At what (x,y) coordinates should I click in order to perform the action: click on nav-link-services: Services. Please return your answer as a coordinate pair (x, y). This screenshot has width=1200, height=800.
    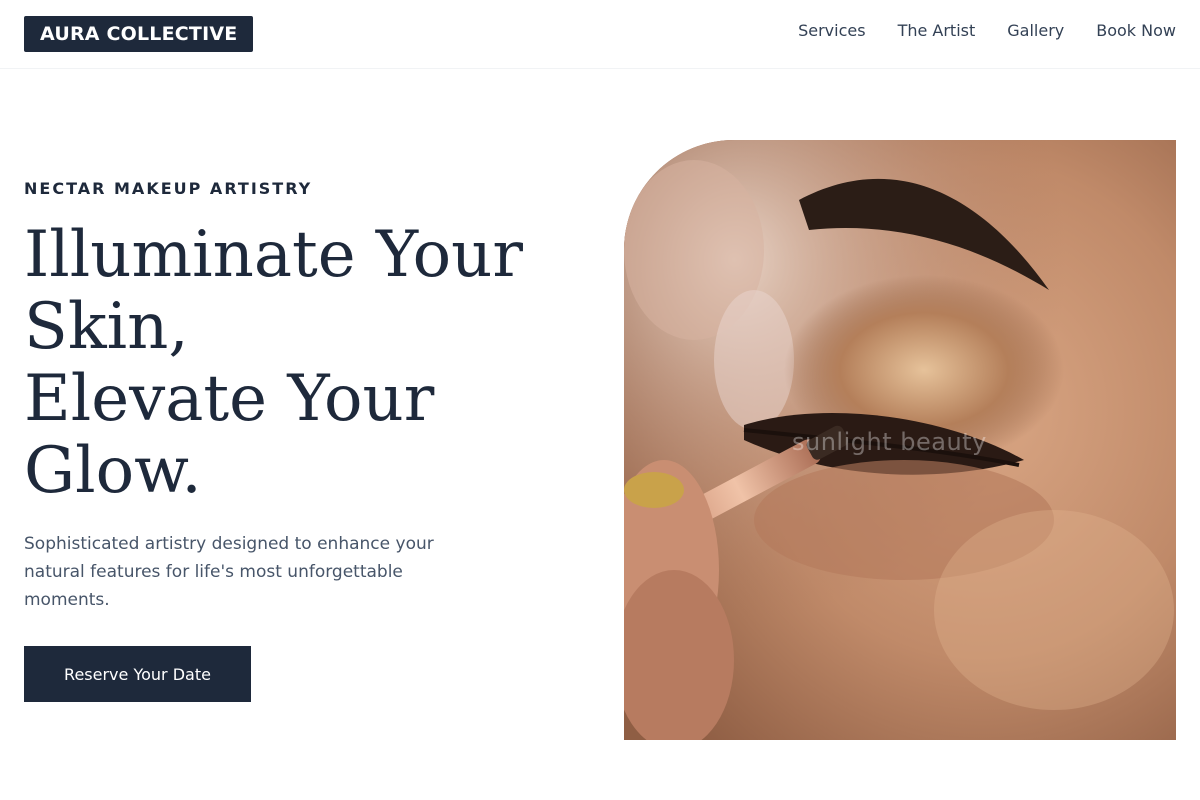
    Looking at the image, I should click on (831, 31).